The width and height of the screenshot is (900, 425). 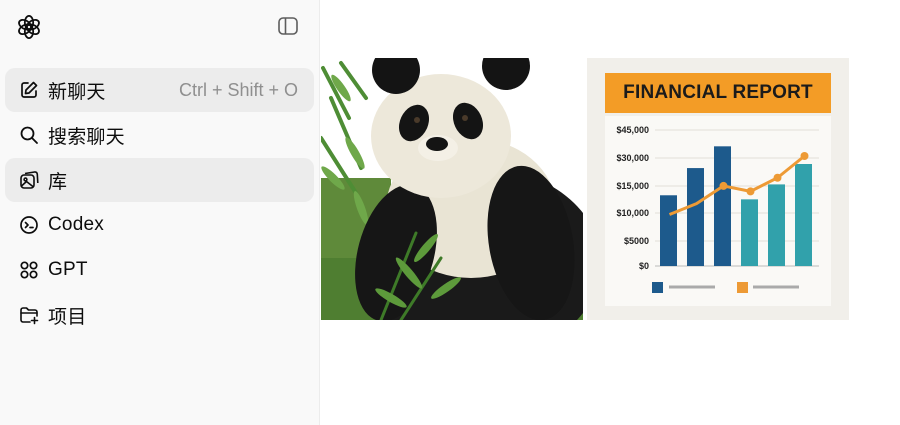 What do you see at coordinates (68, 269) in the screenshot?
I see `sidebar-item-label: GPT` at bounding box center [68, 269].